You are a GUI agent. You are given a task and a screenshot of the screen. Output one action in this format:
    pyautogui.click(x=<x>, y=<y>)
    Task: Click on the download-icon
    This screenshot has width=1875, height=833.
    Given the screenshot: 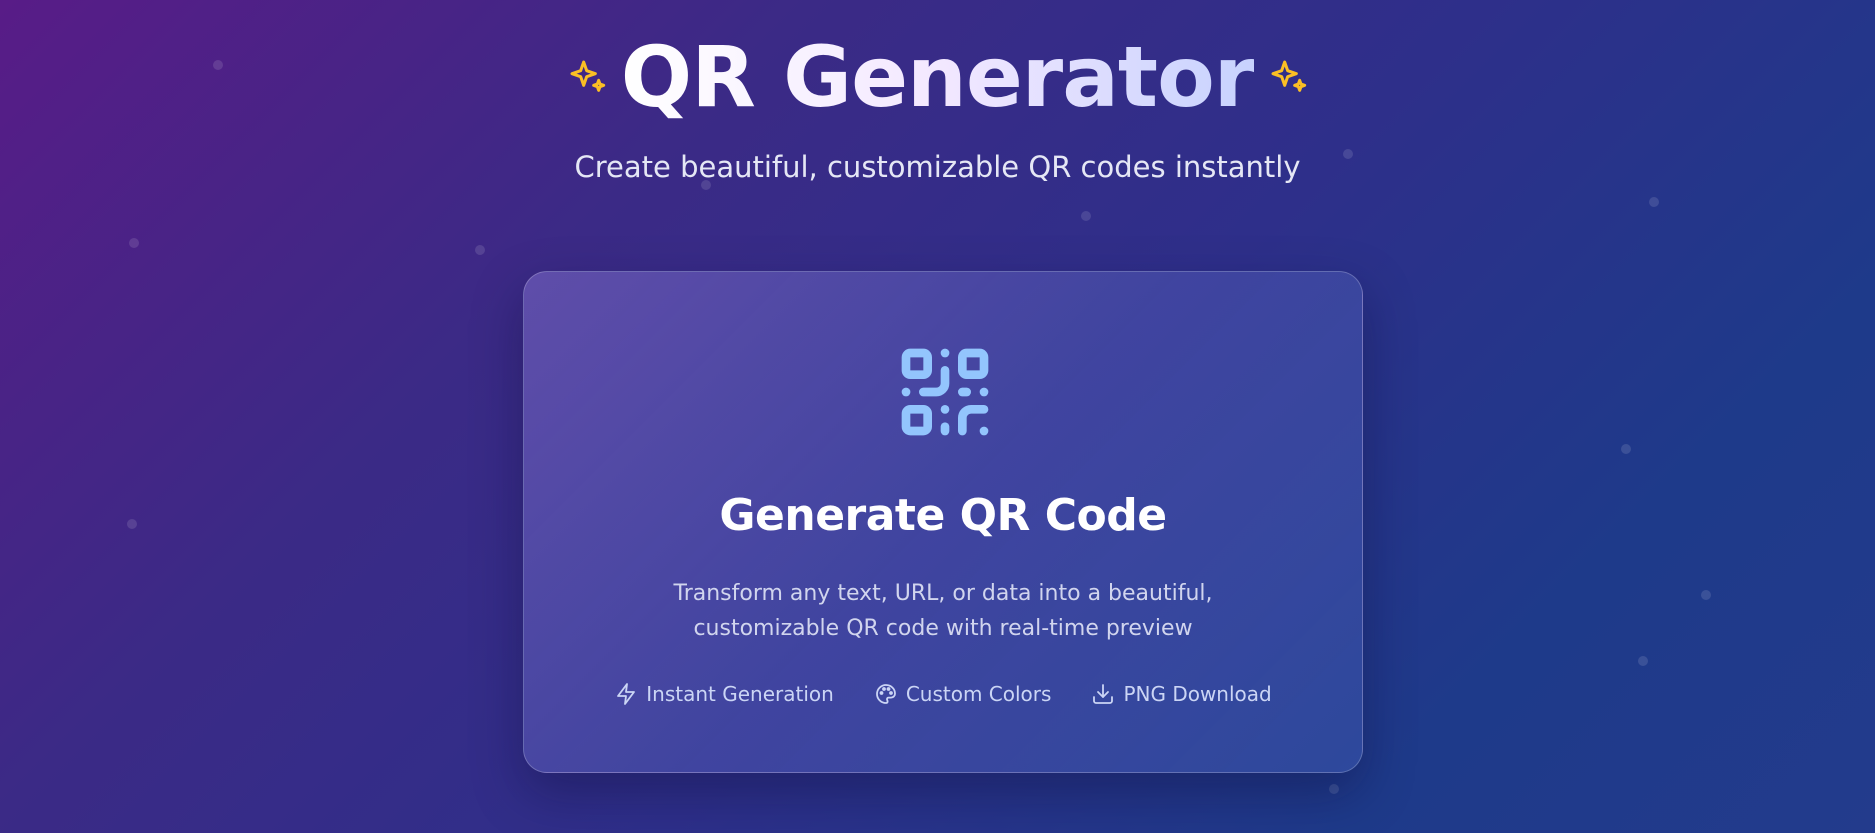 What is the action you would take?
    pyautogui.click(x=1103, y=694)
    